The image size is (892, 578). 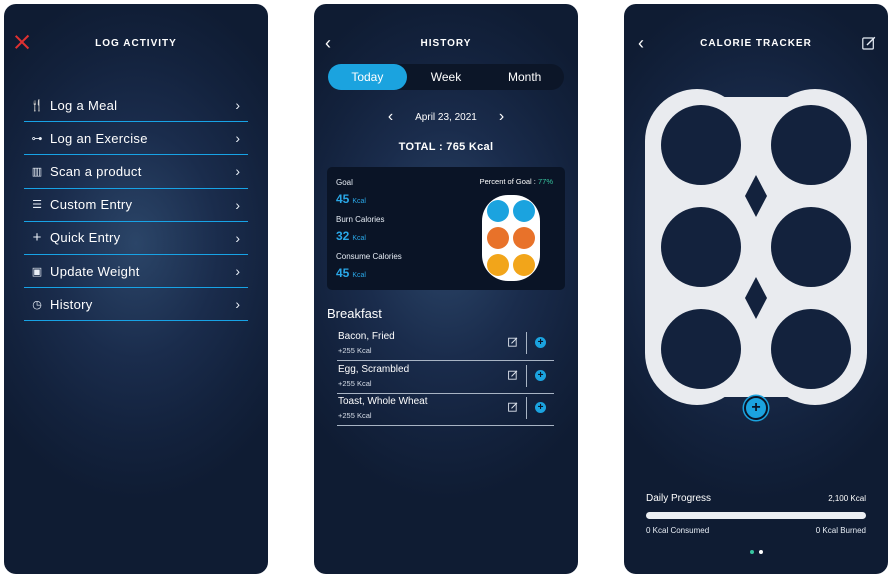 I want to click on history-icon: ◷, so click(x=37, y=304).